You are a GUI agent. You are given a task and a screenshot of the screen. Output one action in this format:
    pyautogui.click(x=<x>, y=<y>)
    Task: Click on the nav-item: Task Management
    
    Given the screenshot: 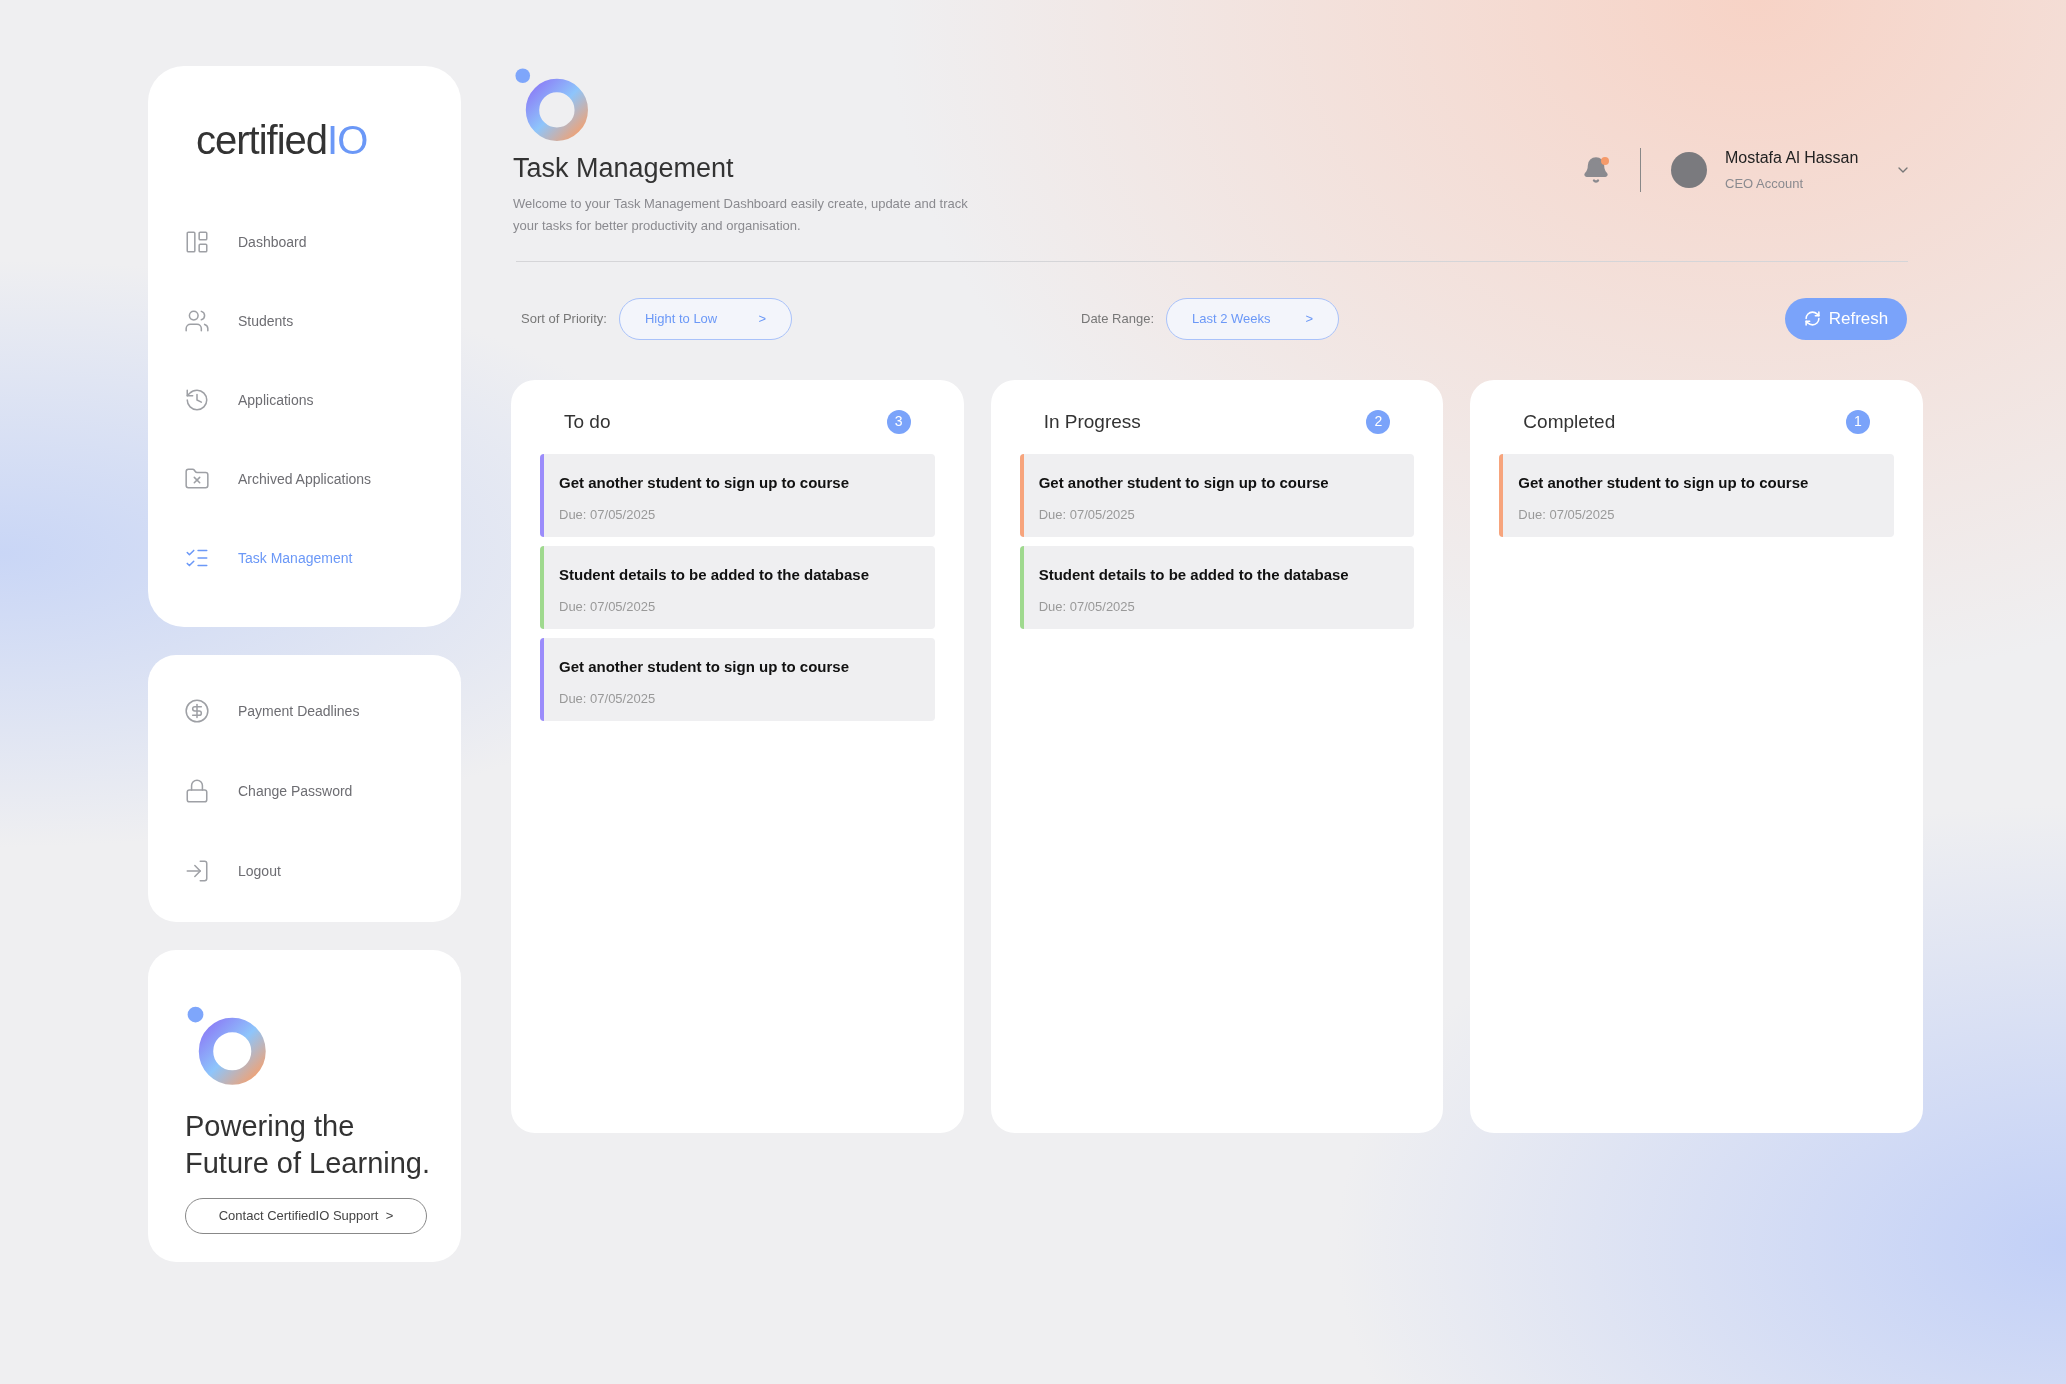 What is the action you would take?
    pyautogui.click(x=304, y=558)
    